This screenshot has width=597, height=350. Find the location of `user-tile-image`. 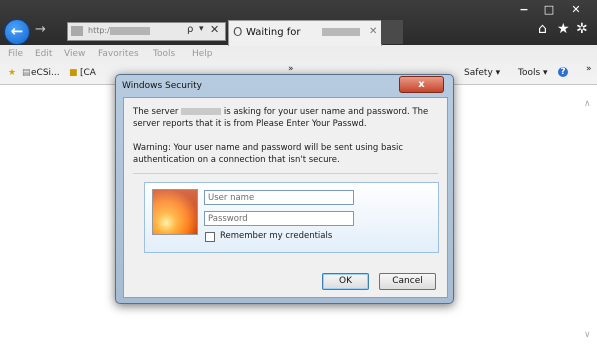

user-tile-image is located at coordinates (175, 212).